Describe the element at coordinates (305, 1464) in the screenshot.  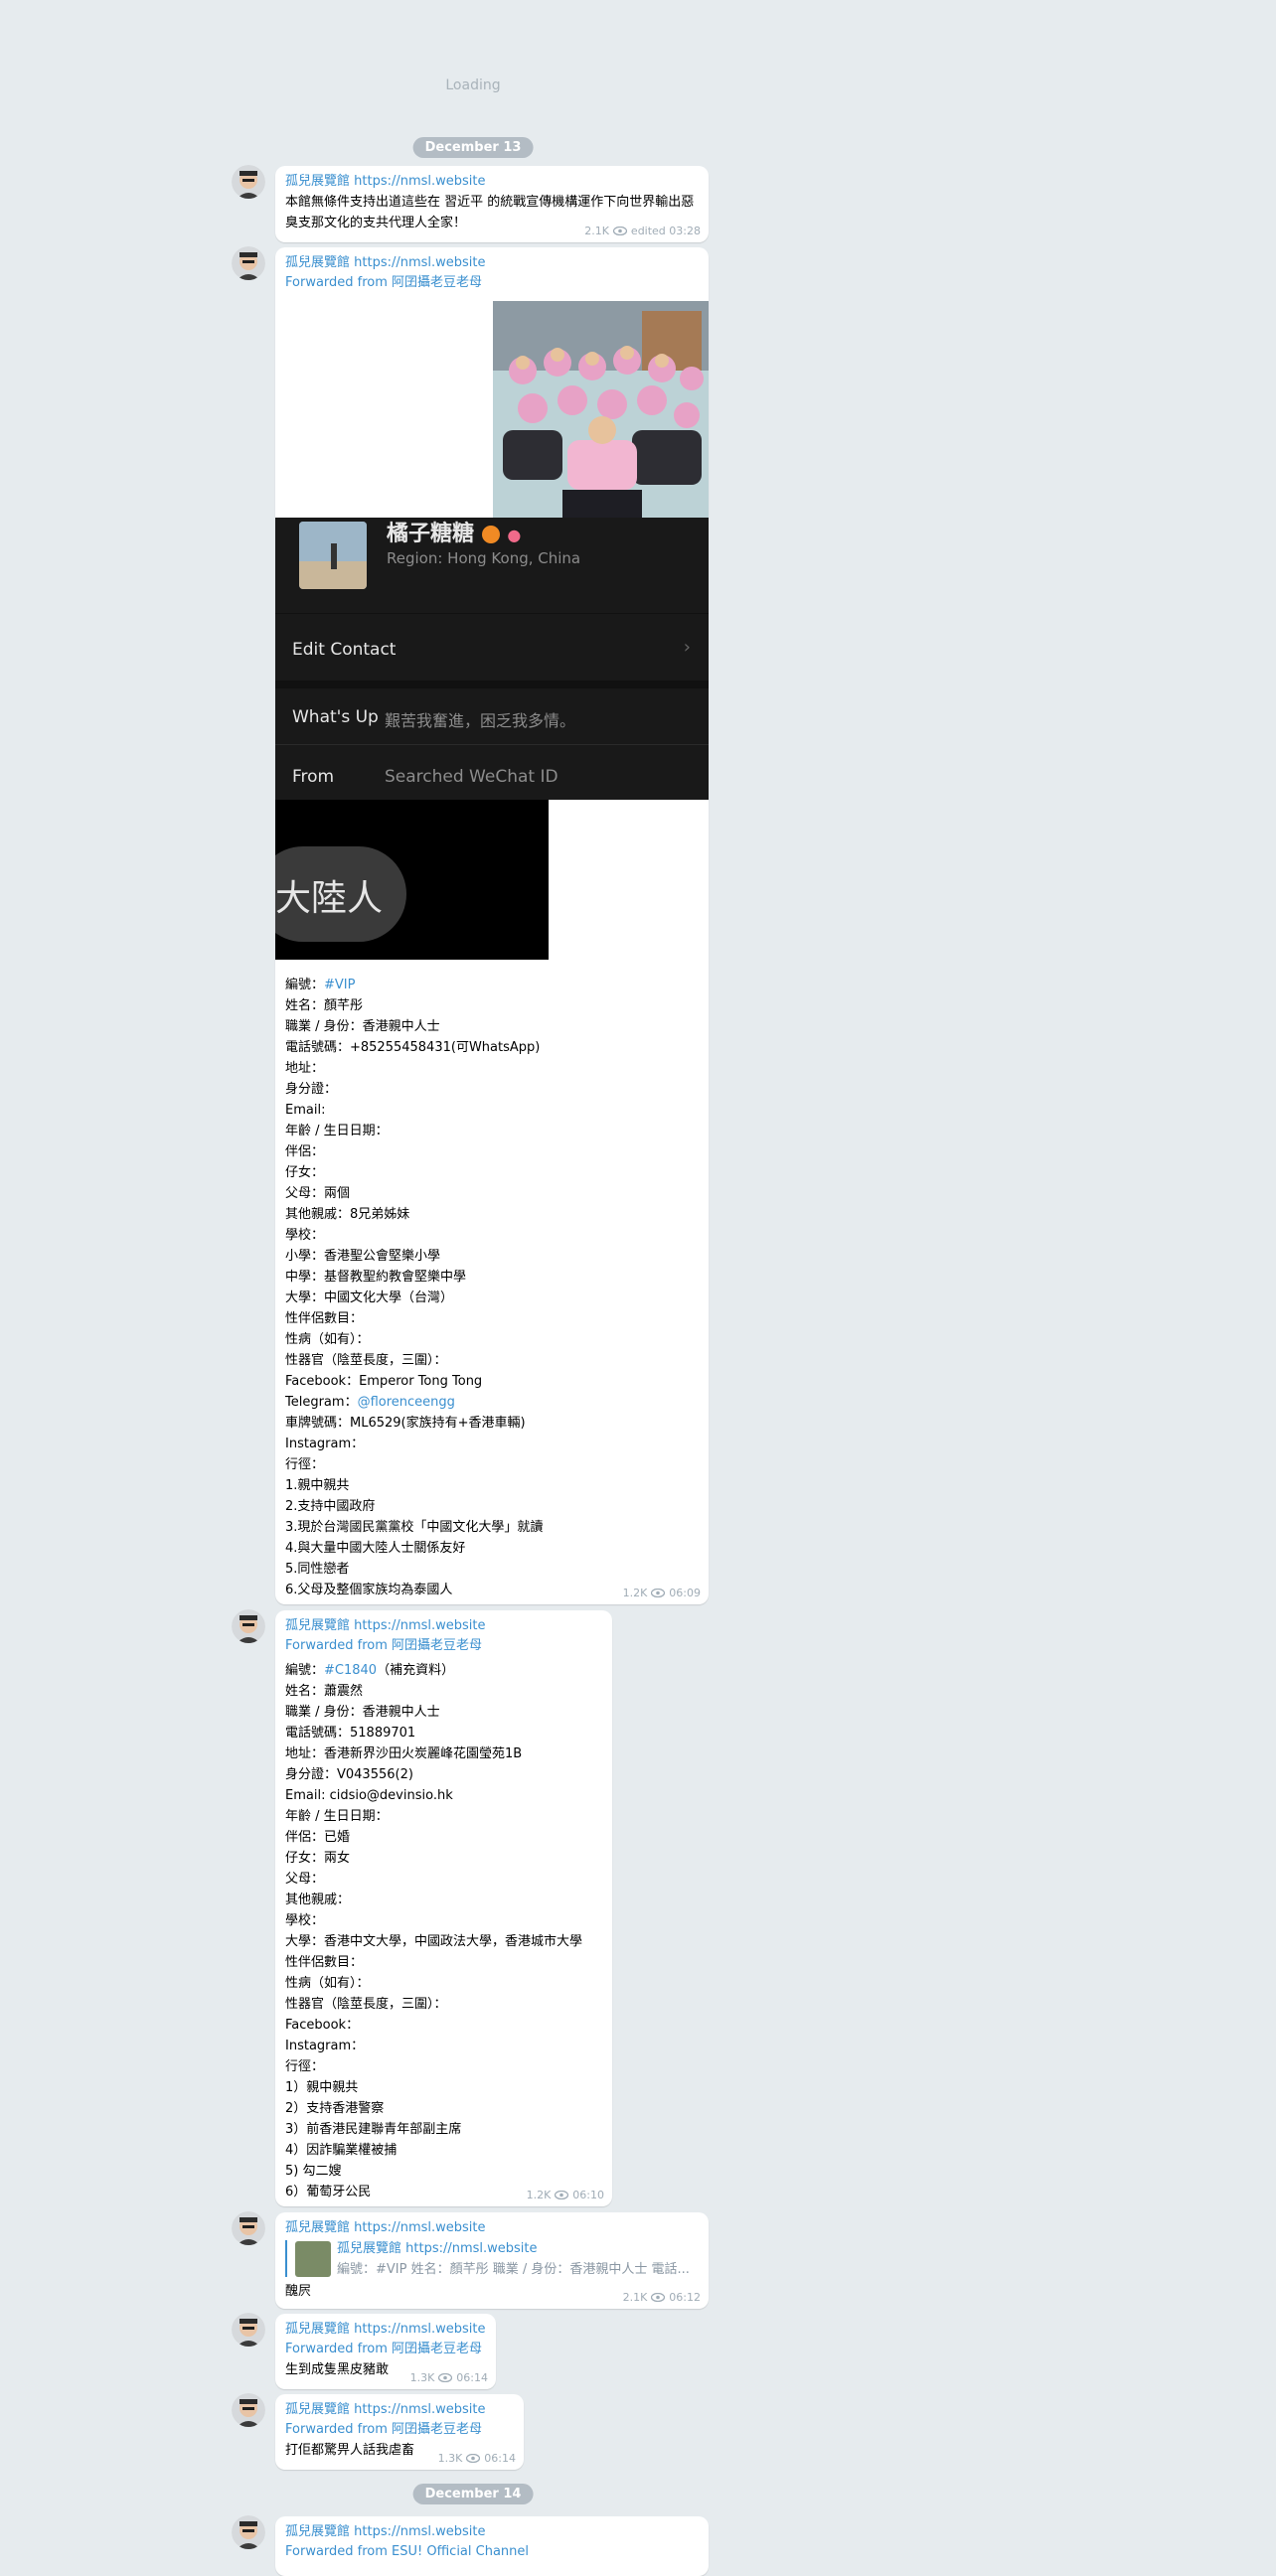
I see `line-text: 行徑：` at that location.